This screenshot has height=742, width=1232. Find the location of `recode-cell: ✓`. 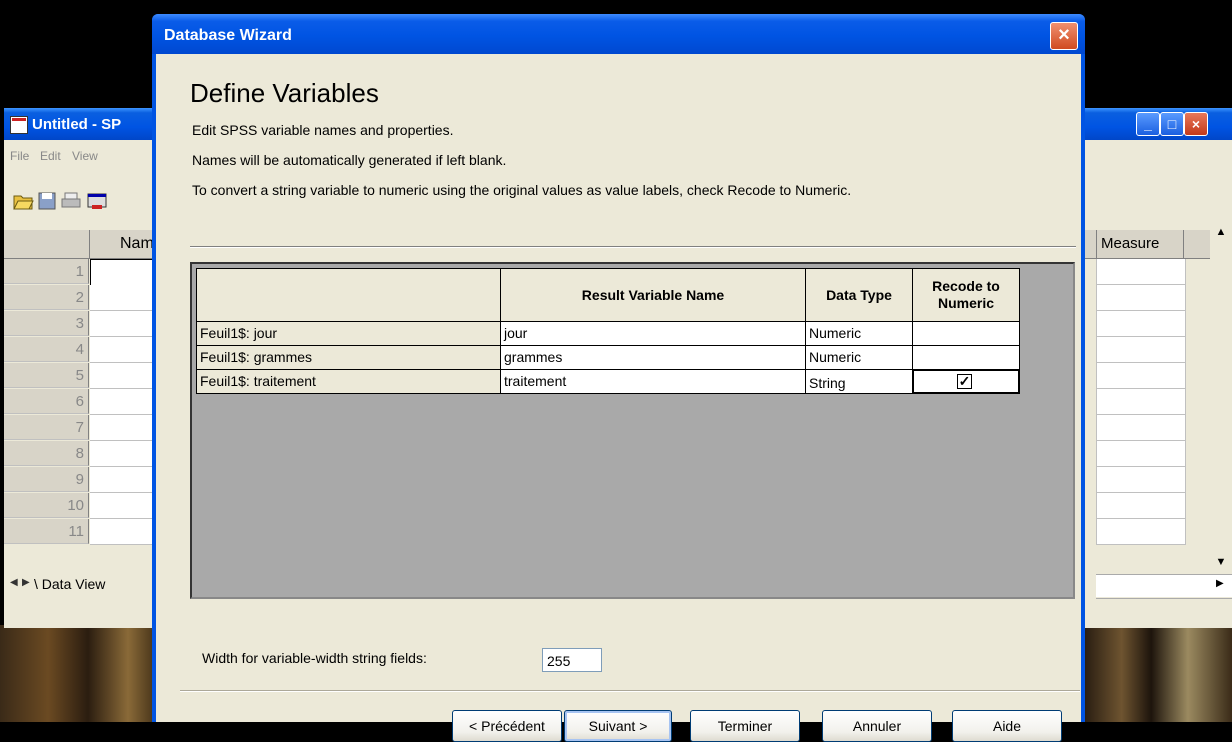

recode-cell: ✓ is located at coordinates (966, 381).